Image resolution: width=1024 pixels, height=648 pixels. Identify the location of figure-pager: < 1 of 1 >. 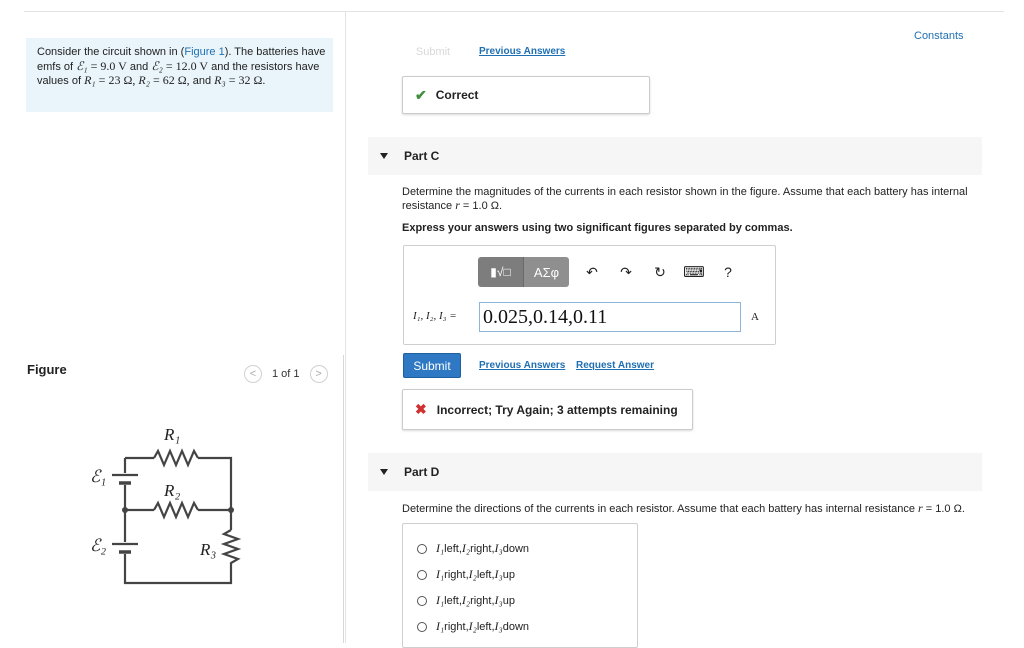
(286, 374).